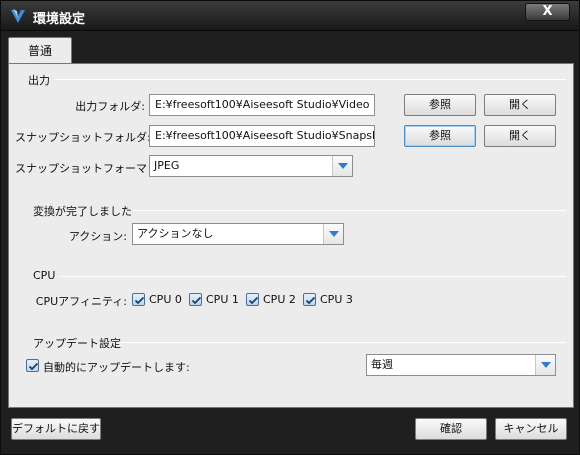 Image resolution: width=580 pixels, height=455 pixels. What do you see at coordinates (165, 299) in the screenshot?
I see `cpu0-label: CPU 0` at bounding box center [165, 299].